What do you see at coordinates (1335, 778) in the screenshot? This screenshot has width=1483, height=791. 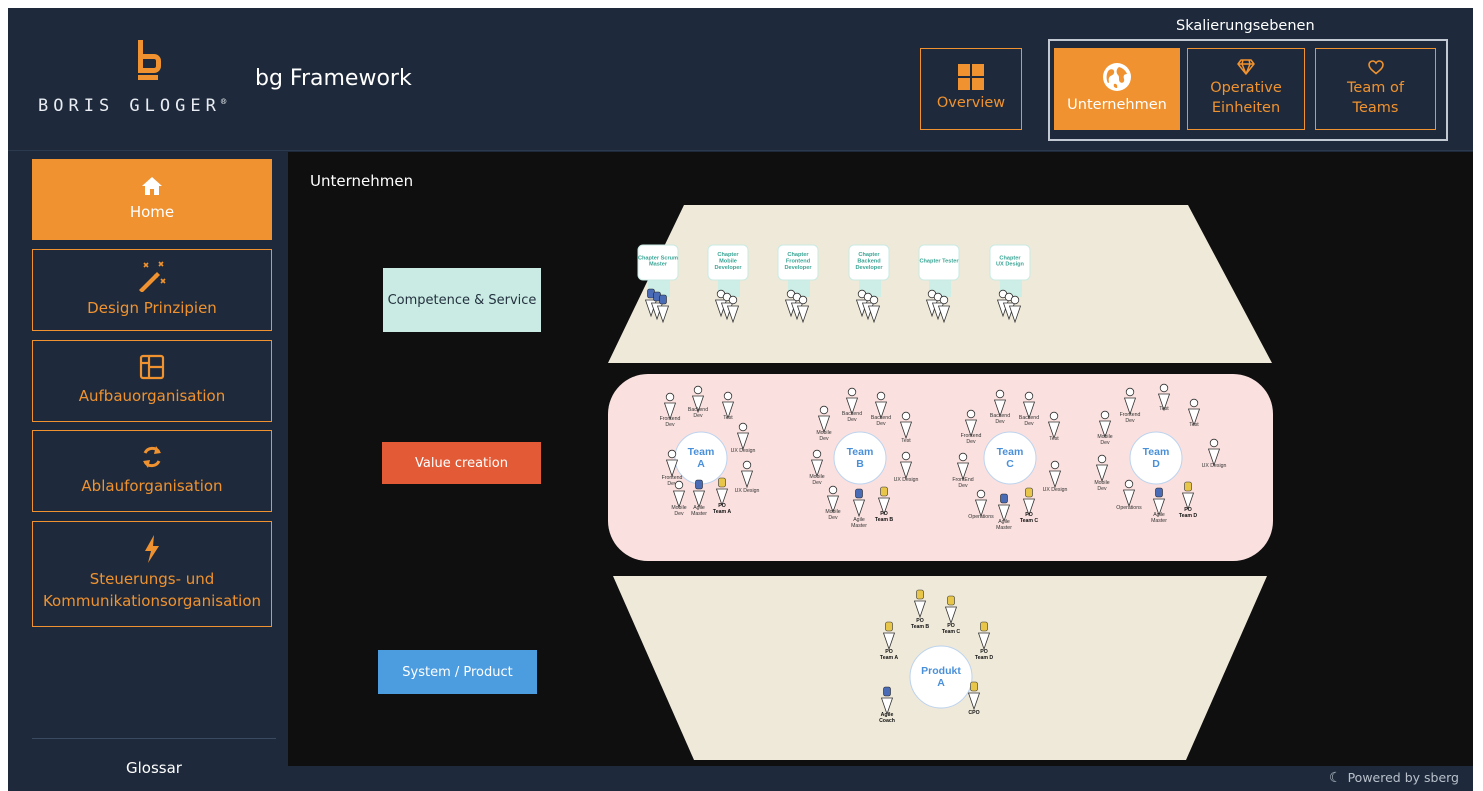 I see `moon-icon: ☾` at bounding box center [1335, 778].